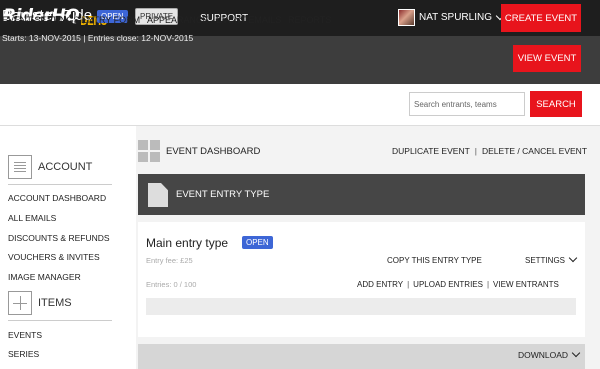 This screenshot has width=600, height=369. I want to click on user-name: NAT SPURLING, so click(455, 17).